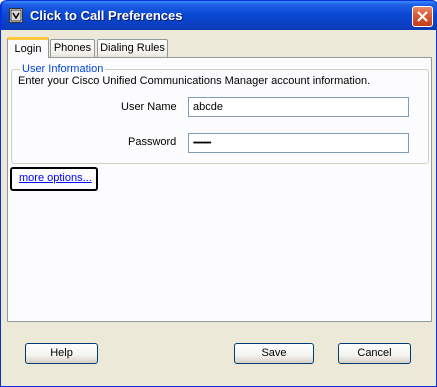 Image resolution: width=437 pixels, height=387 pixels. I want to click on tab-login-label: Login, so click(28, 49).